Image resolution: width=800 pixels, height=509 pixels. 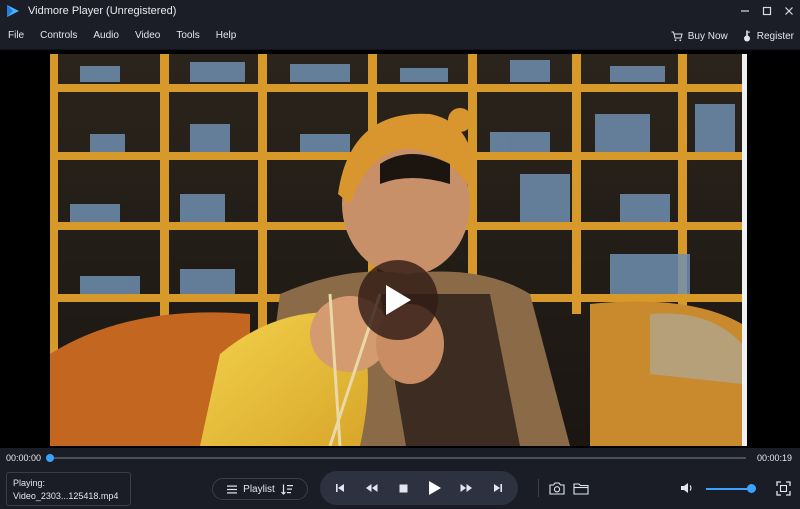 I want to click on menu-tools: Tools, so click(x=187, y=35).